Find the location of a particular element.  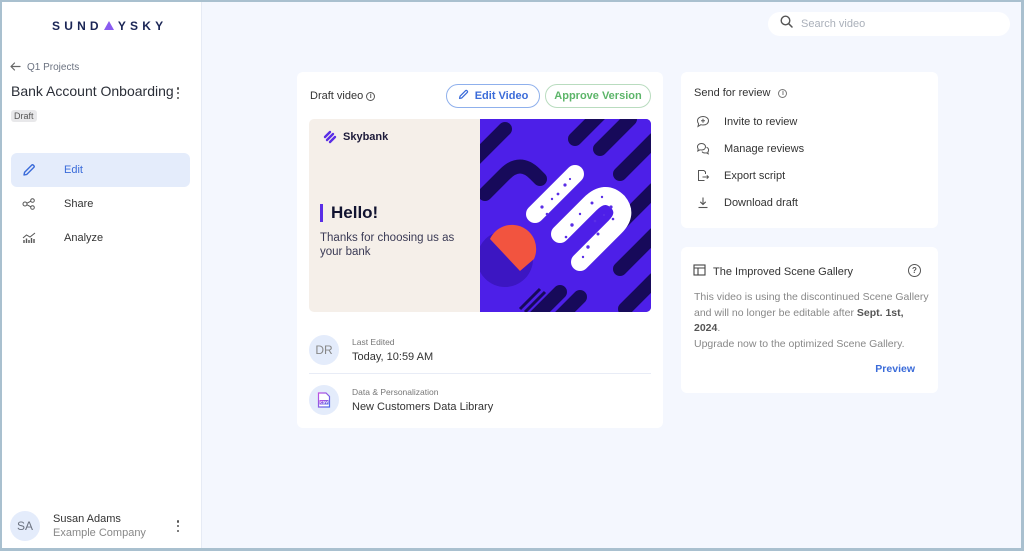

manage-reviews-item: Manage reviews is located at coordinates (750, 148).